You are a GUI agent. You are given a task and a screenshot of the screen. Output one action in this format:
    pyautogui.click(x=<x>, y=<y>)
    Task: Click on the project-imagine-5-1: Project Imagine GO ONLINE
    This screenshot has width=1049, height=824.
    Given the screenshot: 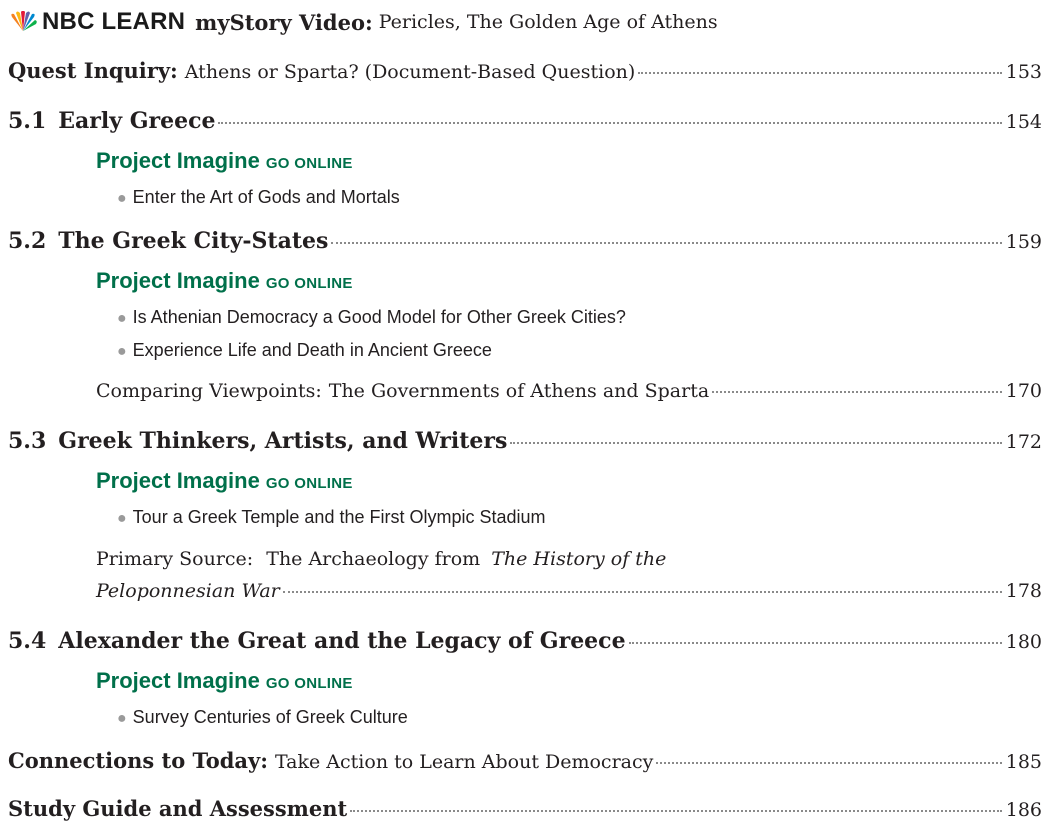 What is the action you would take?
    pyautogui.click(x=224, y=161)
    